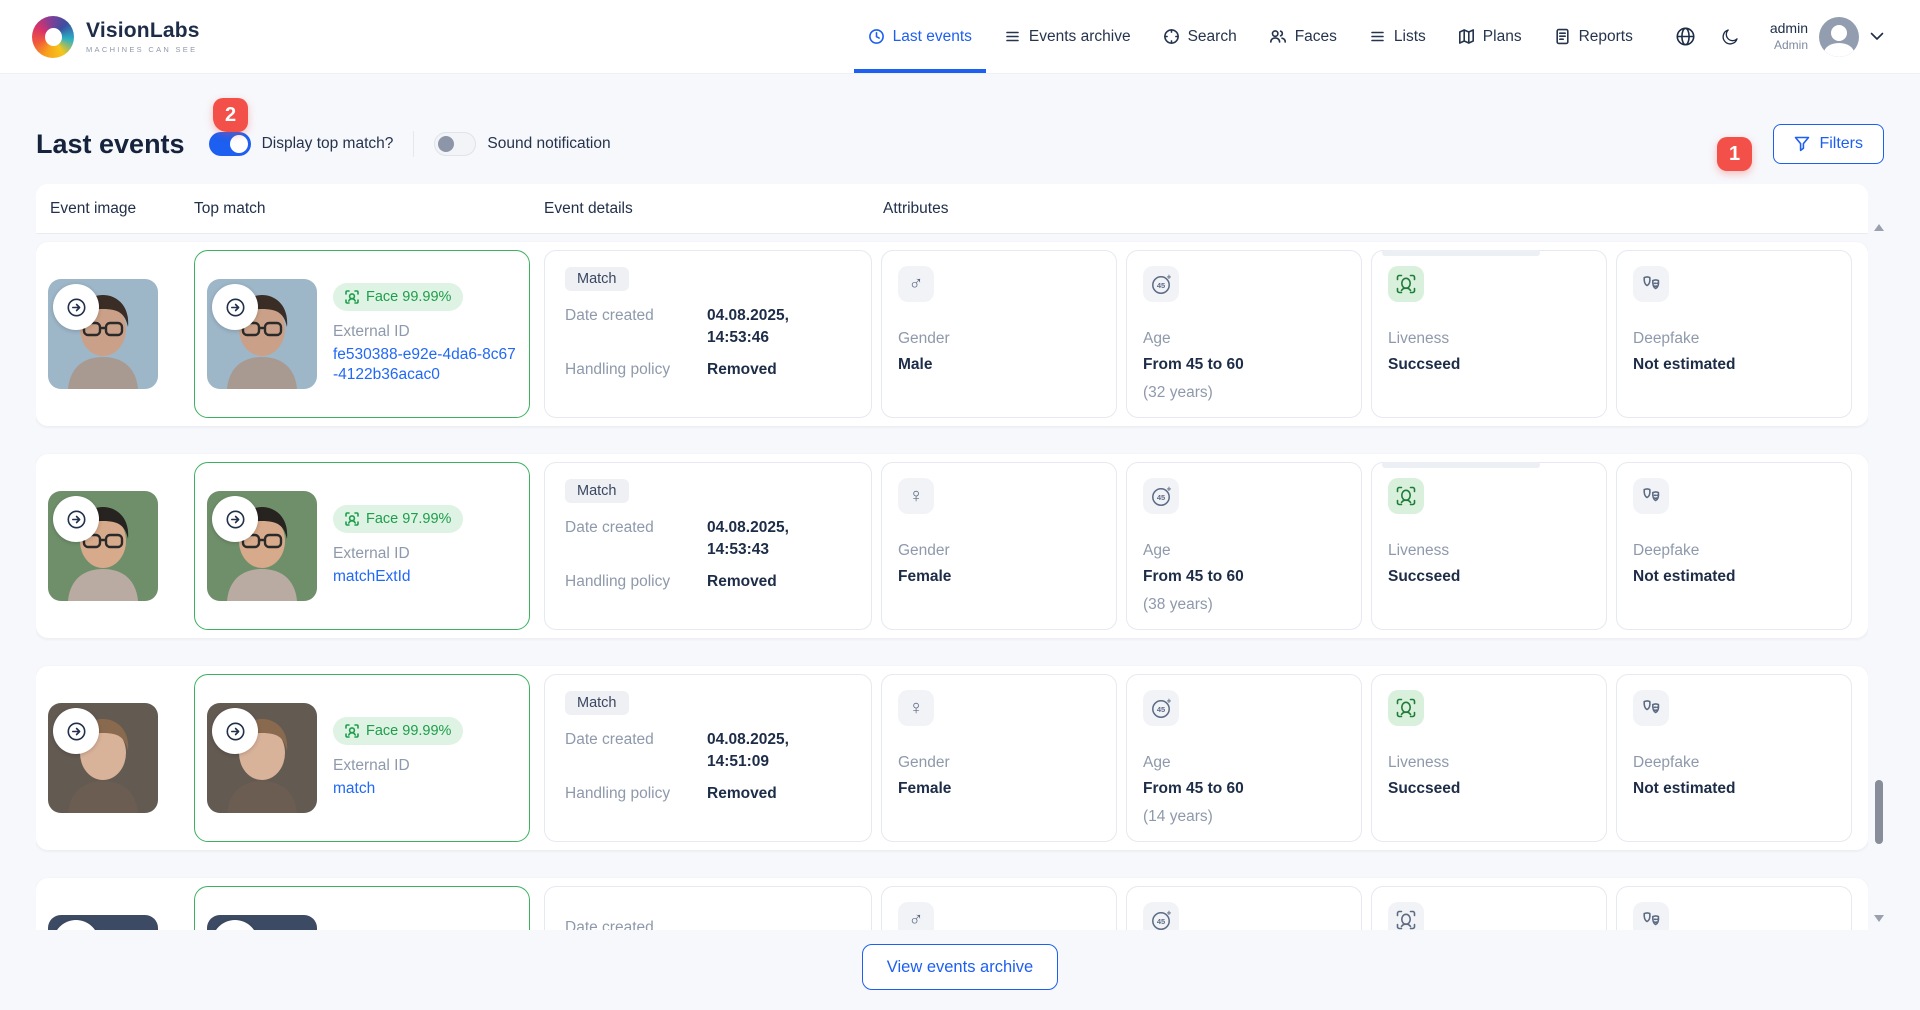 The height and width of the screenshot is (1010, 1920). Describe the element at coordinates (1406, 284) in the screenshot. I see `liveness-icon` at that location.